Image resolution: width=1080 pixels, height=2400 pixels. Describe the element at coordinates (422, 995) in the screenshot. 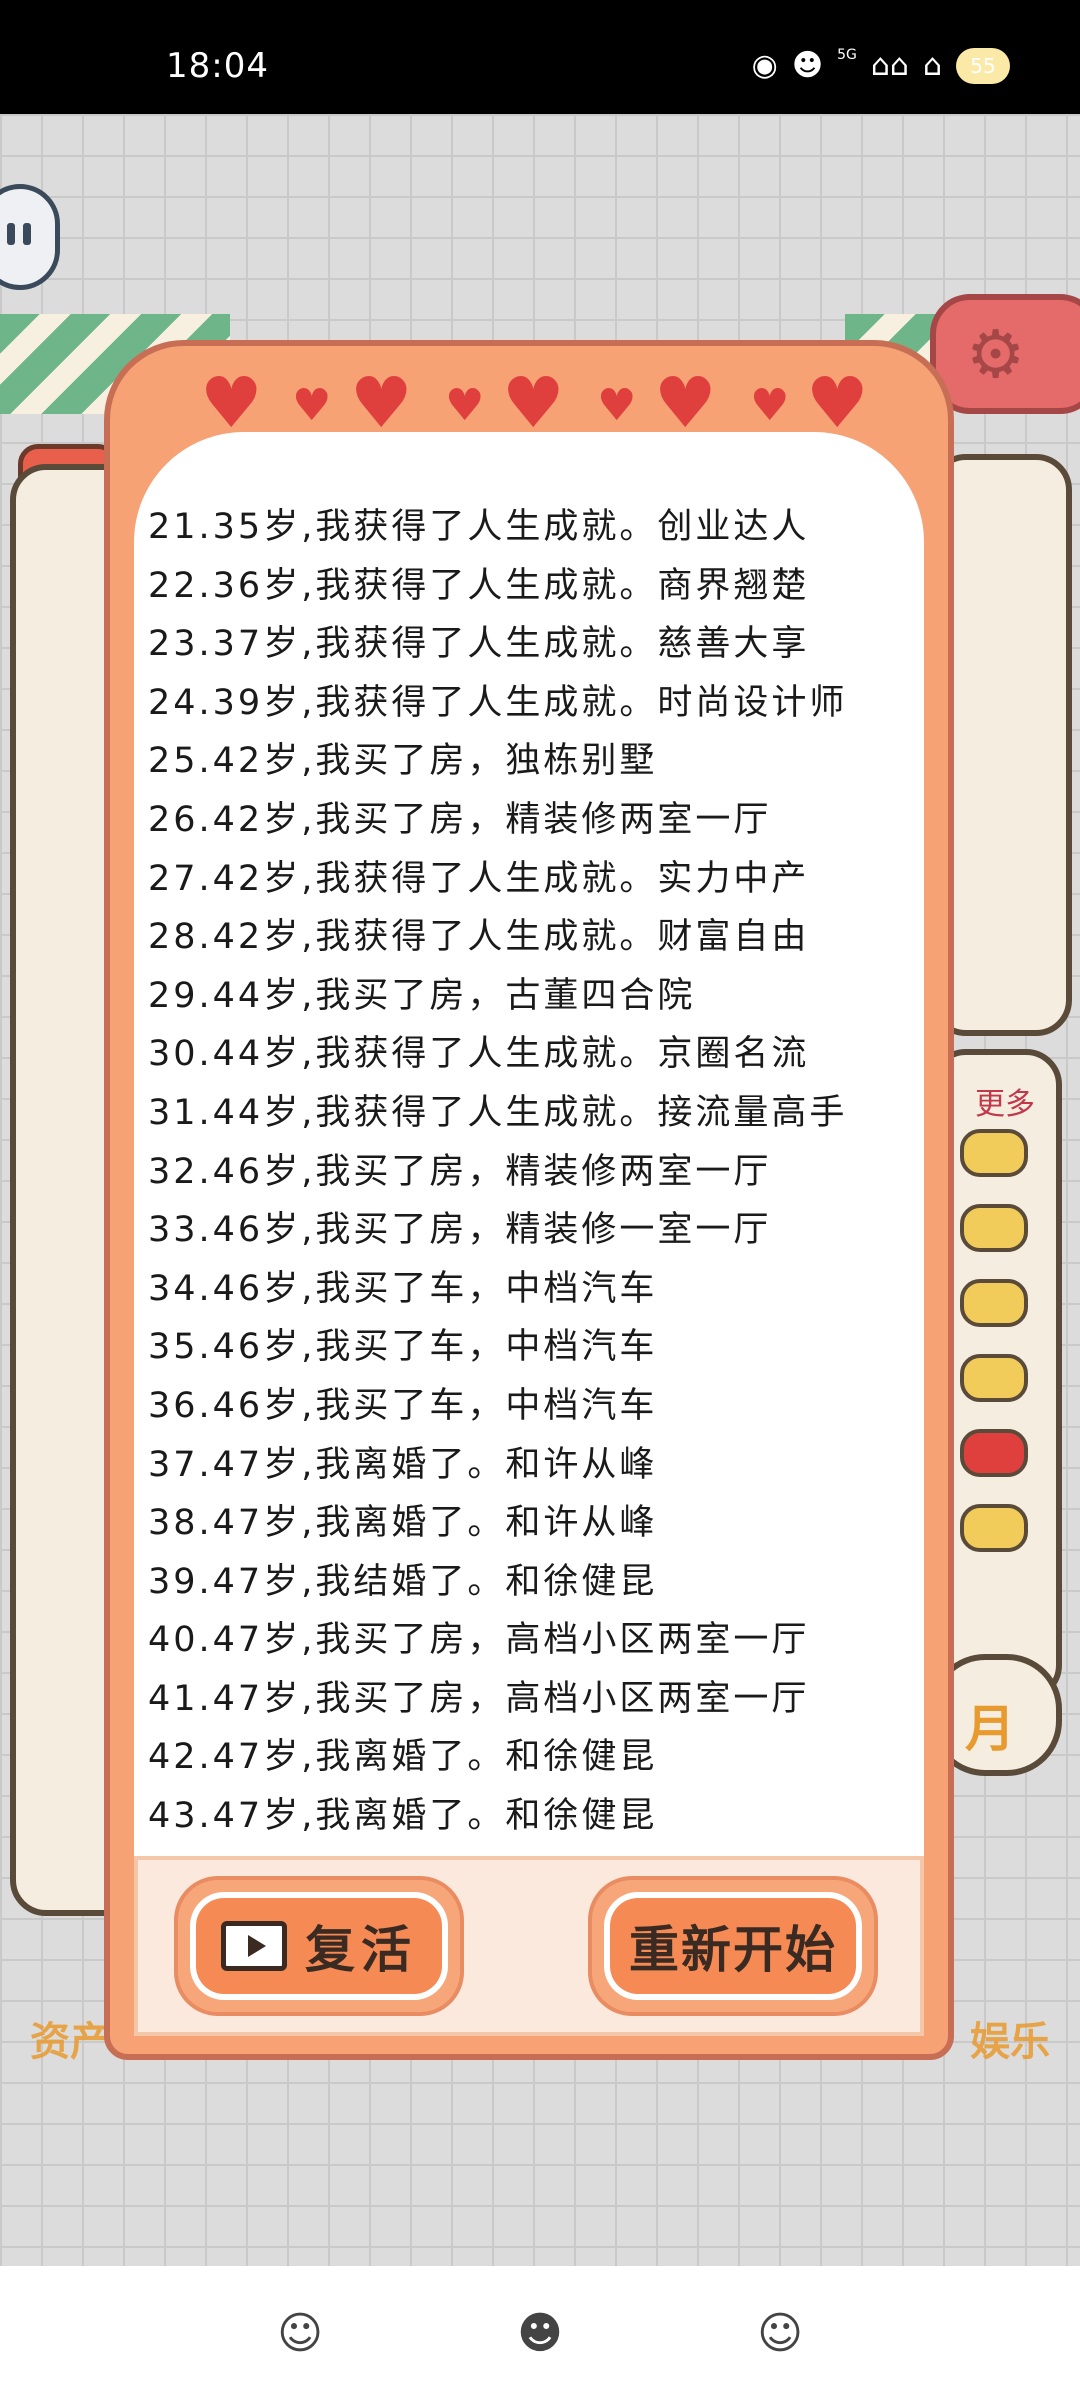

I see `list-item: 29.44岁,我买了房，古董四合院` at that location.